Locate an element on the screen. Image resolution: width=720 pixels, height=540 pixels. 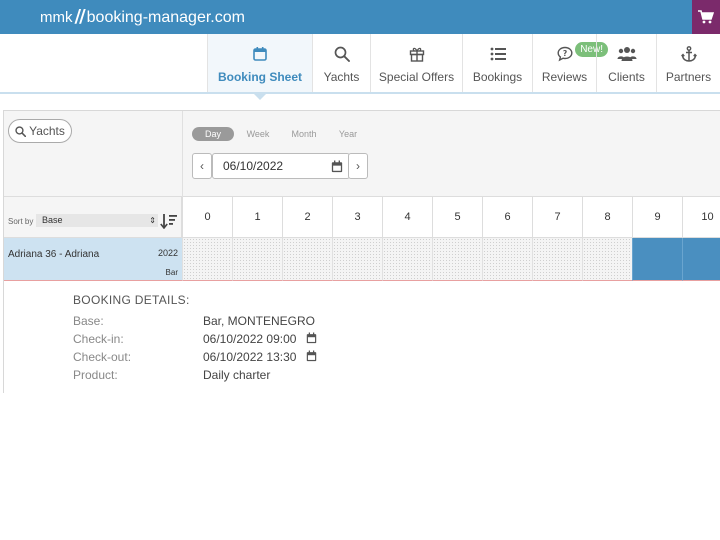
select-arrows-icon: ⇕ is located at coordinates (152, 220).